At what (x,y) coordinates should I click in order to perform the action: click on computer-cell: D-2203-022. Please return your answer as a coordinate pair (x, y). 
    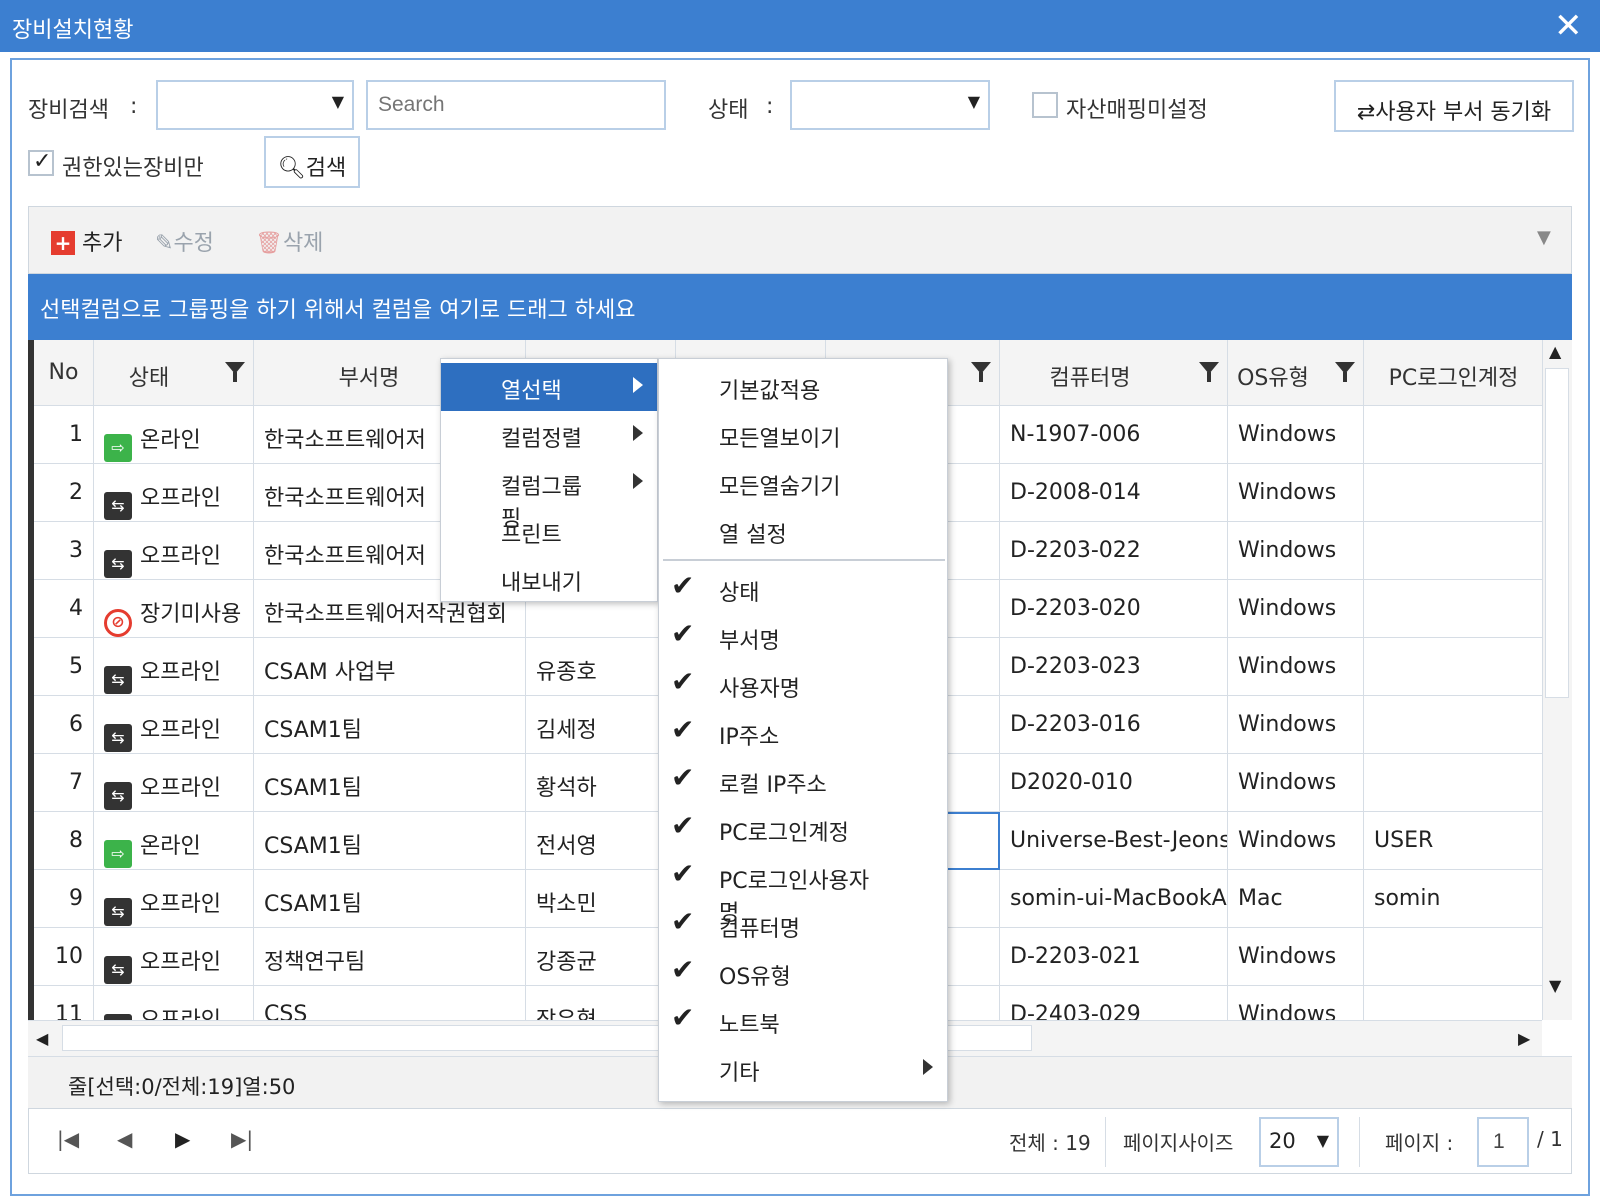
    Looking at the image, I should click on (1114, 551).